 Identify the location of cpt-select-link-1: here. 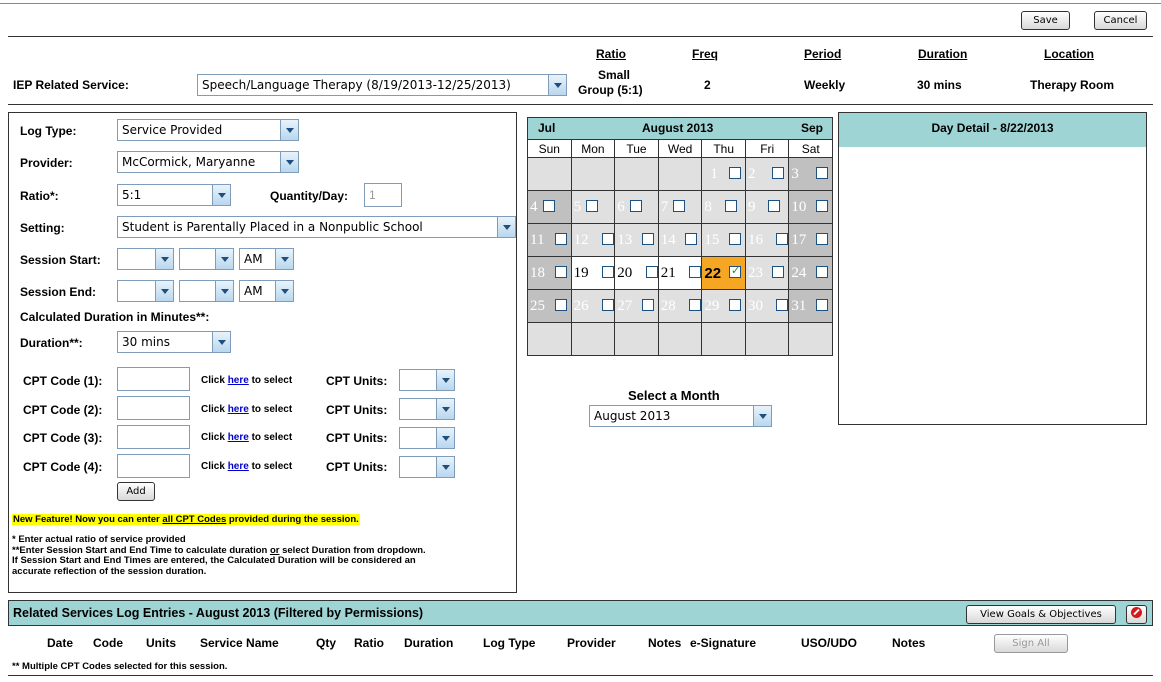
(238, 380).